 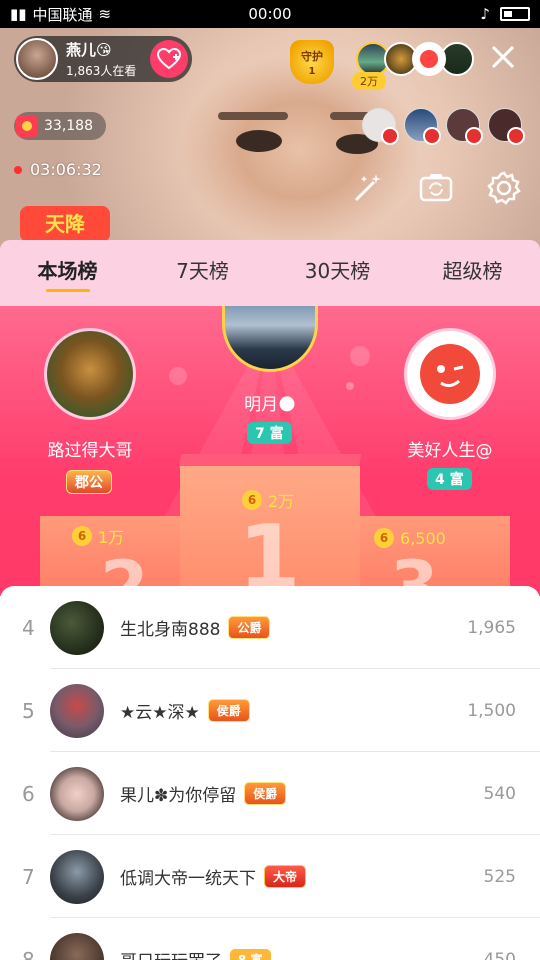 I want to click on smiley-icon, so click(x=450, y=374).